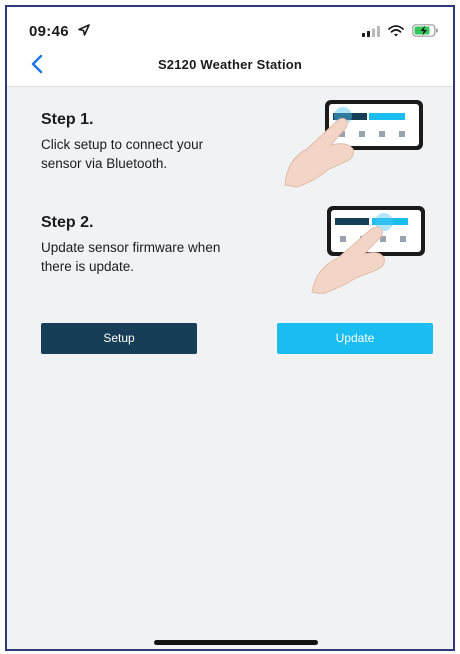 The image size is (460, 654). Describe the element at coordinates (230, 64) in the screenshot. I see `page-title: S2120 Weather Station` at that location.